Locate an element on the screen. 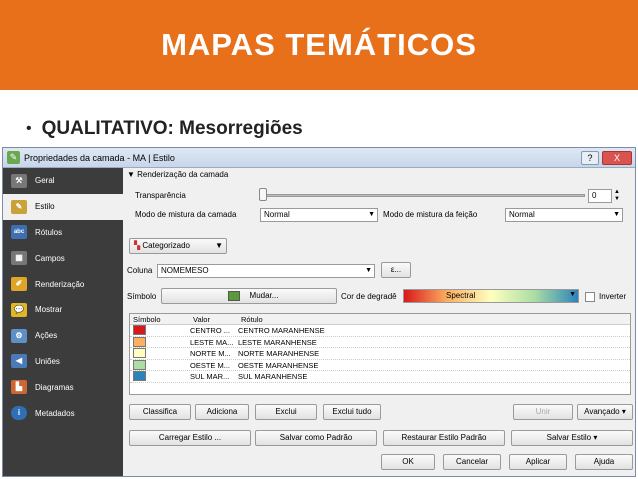 This screenshot has width=638, height=479. transparency-slider is located at coordinates (424, 195).